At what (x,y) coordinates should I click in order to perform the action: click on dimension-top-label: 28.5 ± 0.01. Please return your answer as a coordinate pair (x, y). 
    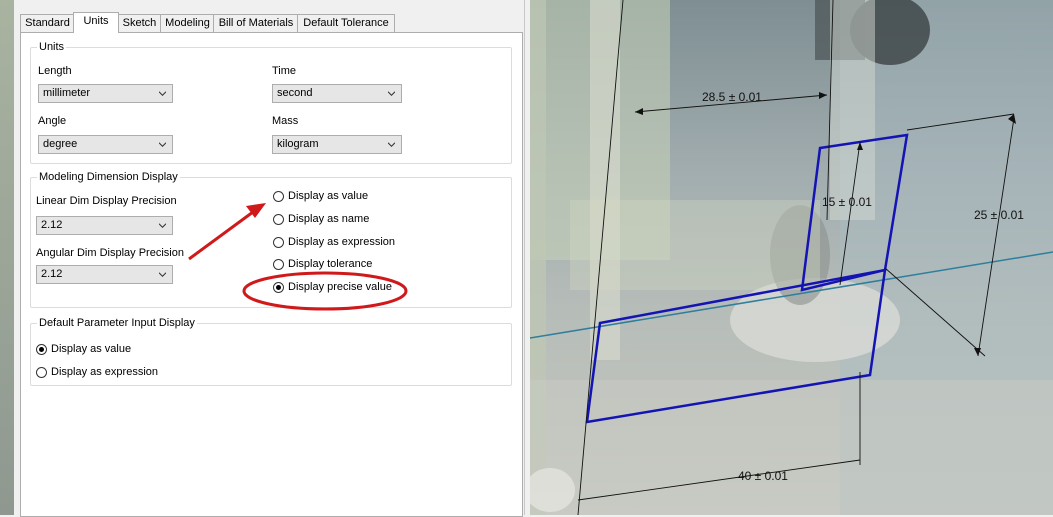
    Looking at the image, I should click on (732, 97).